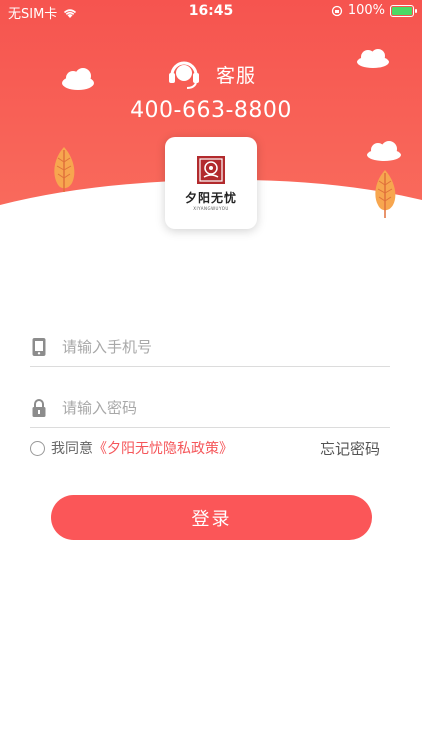 Image resolution: width=422 pixels, height=750 pixels. Describe the element at coordinates (211, 517) in the screenshot. I see `login-button: 登录` at that location.